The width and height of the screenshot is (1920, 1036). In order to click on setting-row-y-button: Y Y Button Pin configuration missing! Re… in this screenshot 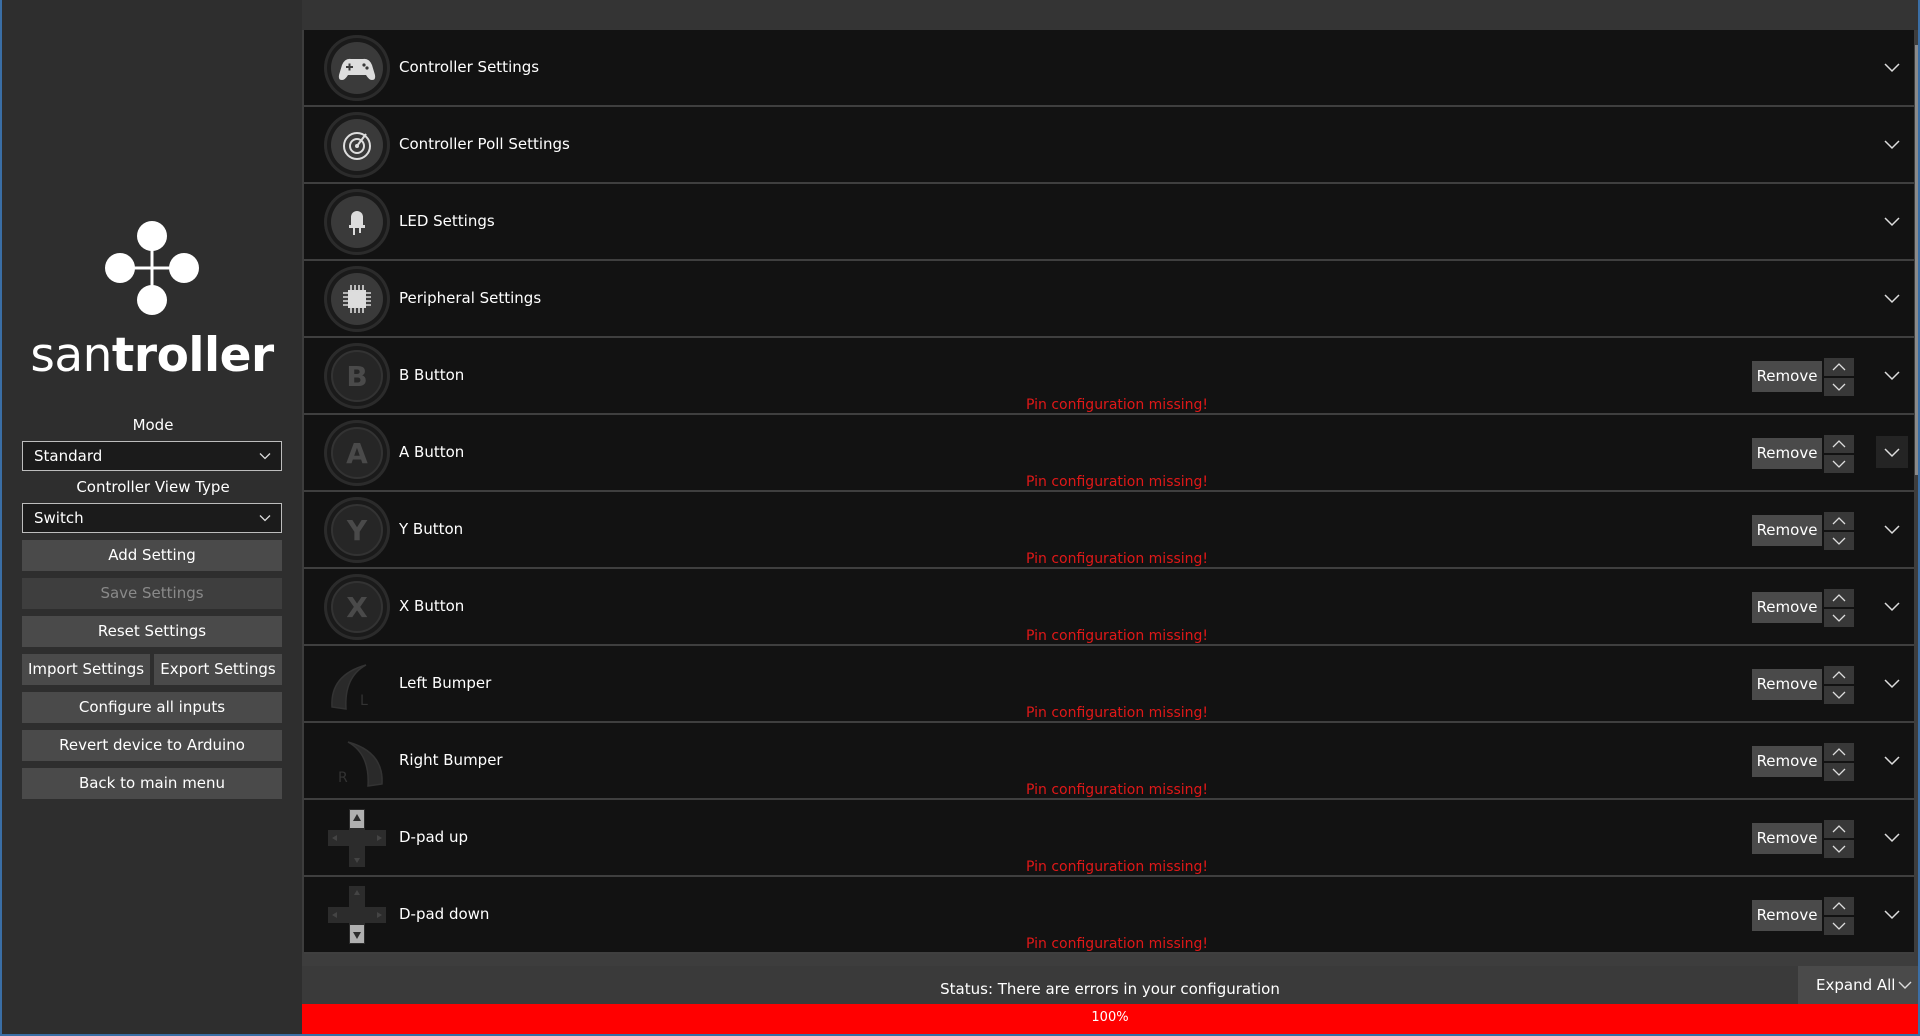, I will do `click(1109, 530)`.